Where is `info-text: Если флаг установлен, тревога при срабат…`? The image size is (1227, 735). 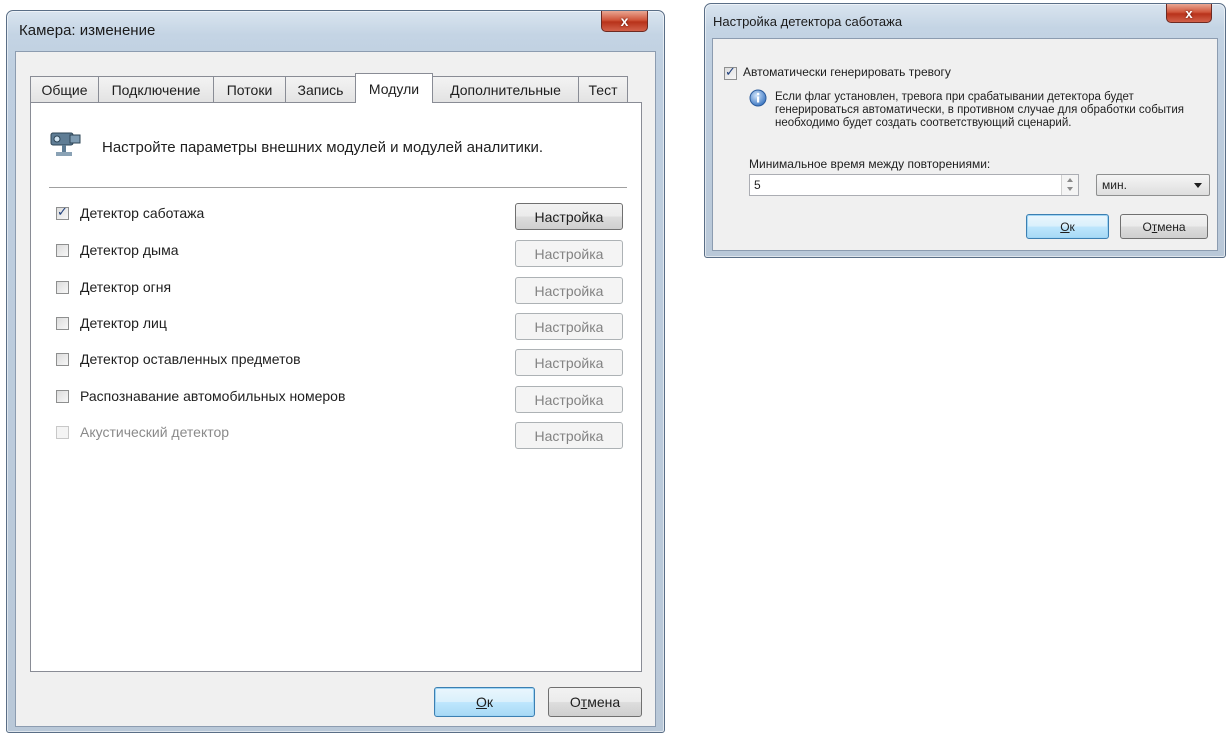 info-text: Если флаг установлен, тревога при срабат… is located at coordinates (979, 110).